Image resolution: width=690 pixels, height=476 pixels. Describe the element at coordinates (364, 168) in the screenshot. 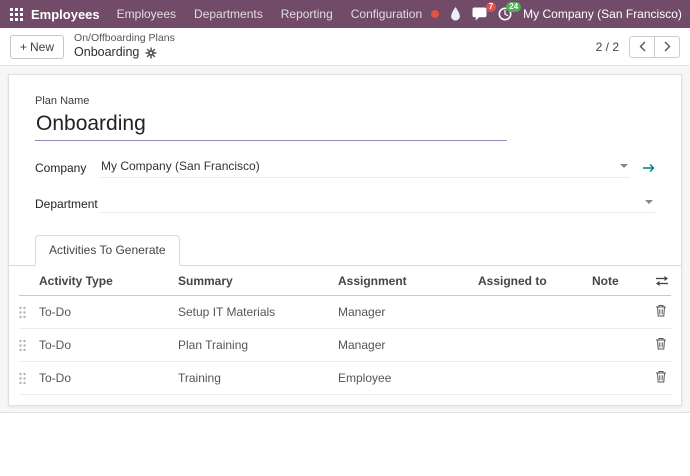

I see `company-field: My Company (San Francisco)` at that location.